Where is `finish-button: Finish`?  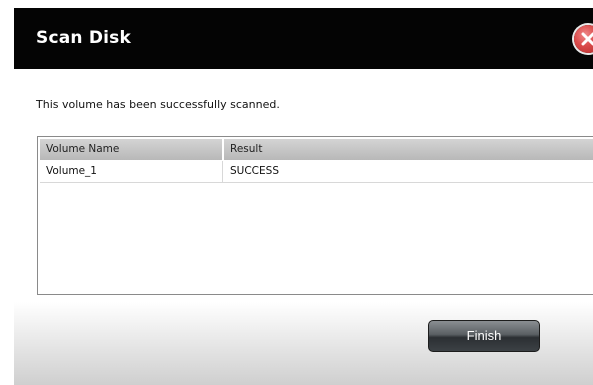
finish-button: Finish is located at coordinates (484, 336).